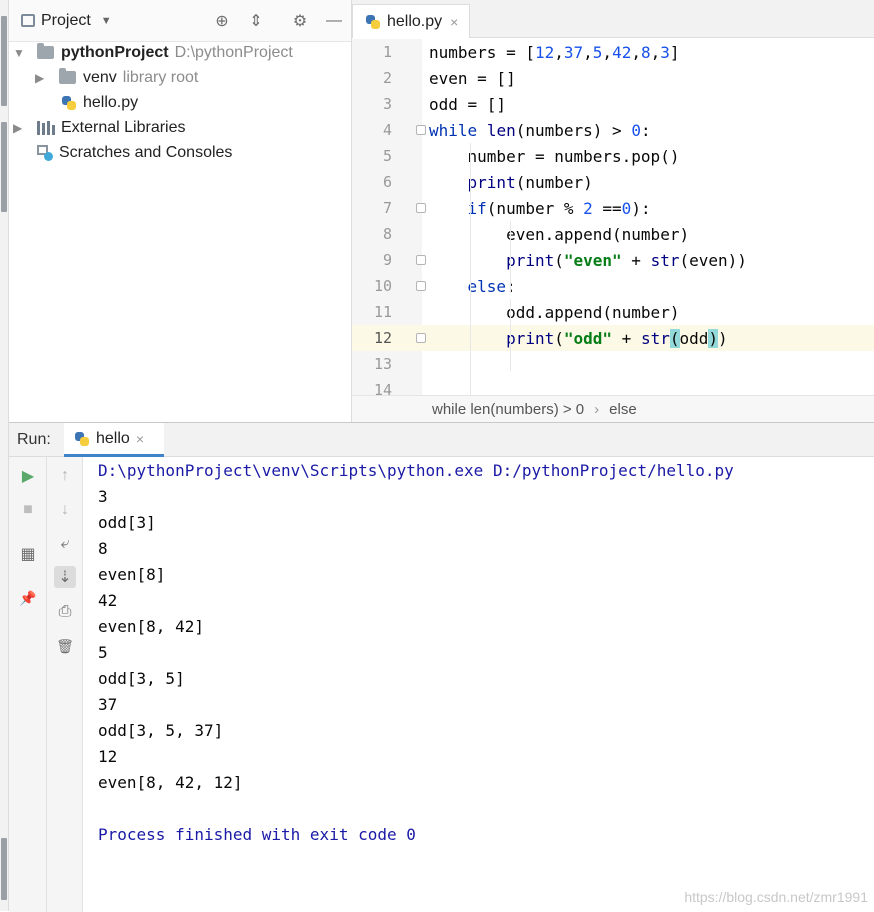  What do you see at coordinates (65, 612) in the screenshot?
I see `print-icon: ⎙` at bounding box center [65, 612].